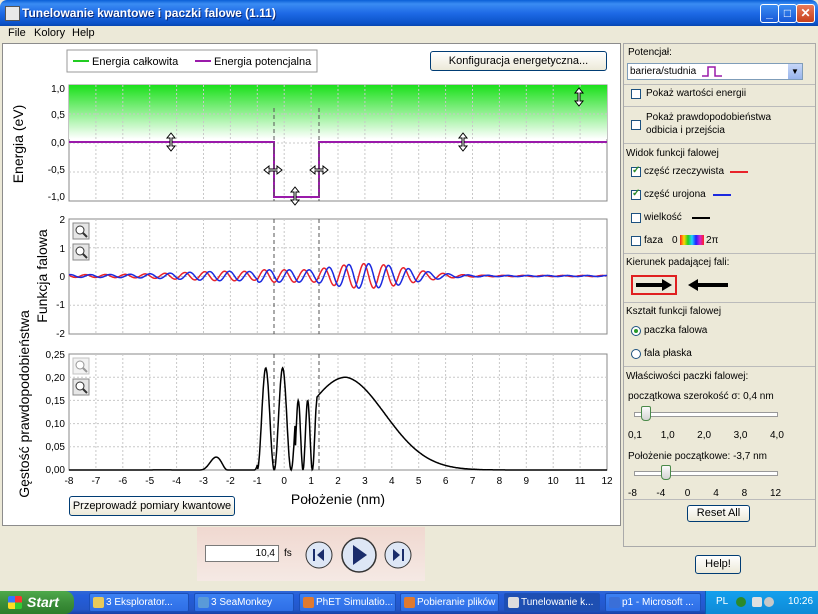  What do you see at coordinates (663, 71) in the screenshot?
I see `potential-select-value: bariera/studnia` at bounding box center [663, 71].